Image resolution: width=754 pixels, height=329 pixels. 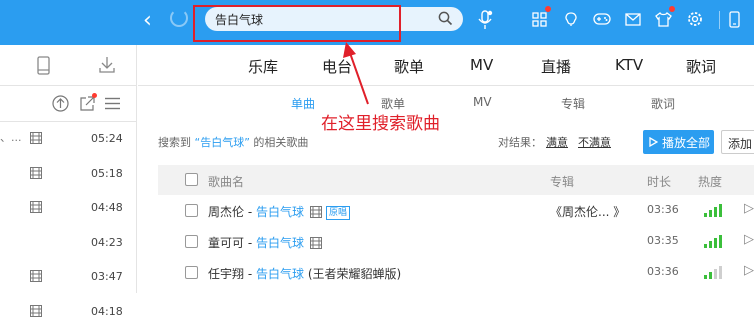 I want to click on list-item-duration: 05:24, so click(x=107, y=138).